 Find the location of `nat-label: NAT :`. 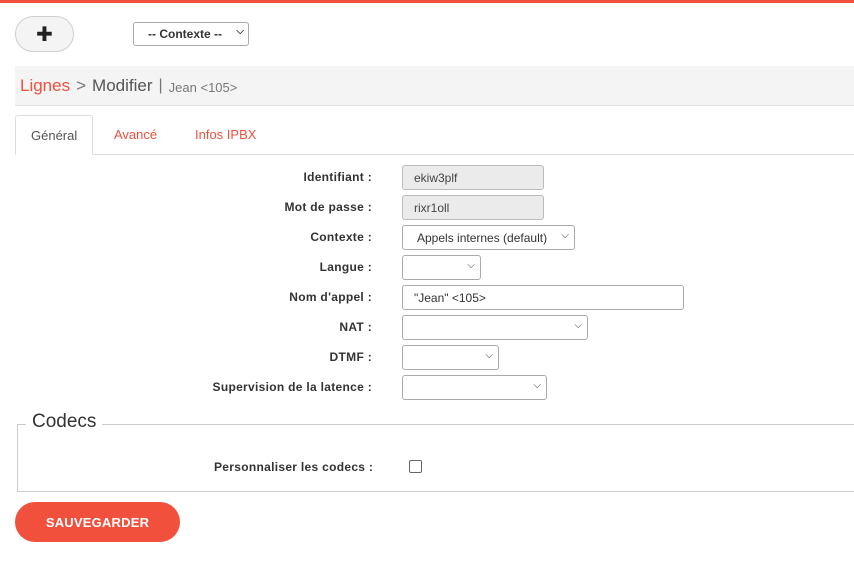

nat-label: NAT : is located at coordinates (355, 327).